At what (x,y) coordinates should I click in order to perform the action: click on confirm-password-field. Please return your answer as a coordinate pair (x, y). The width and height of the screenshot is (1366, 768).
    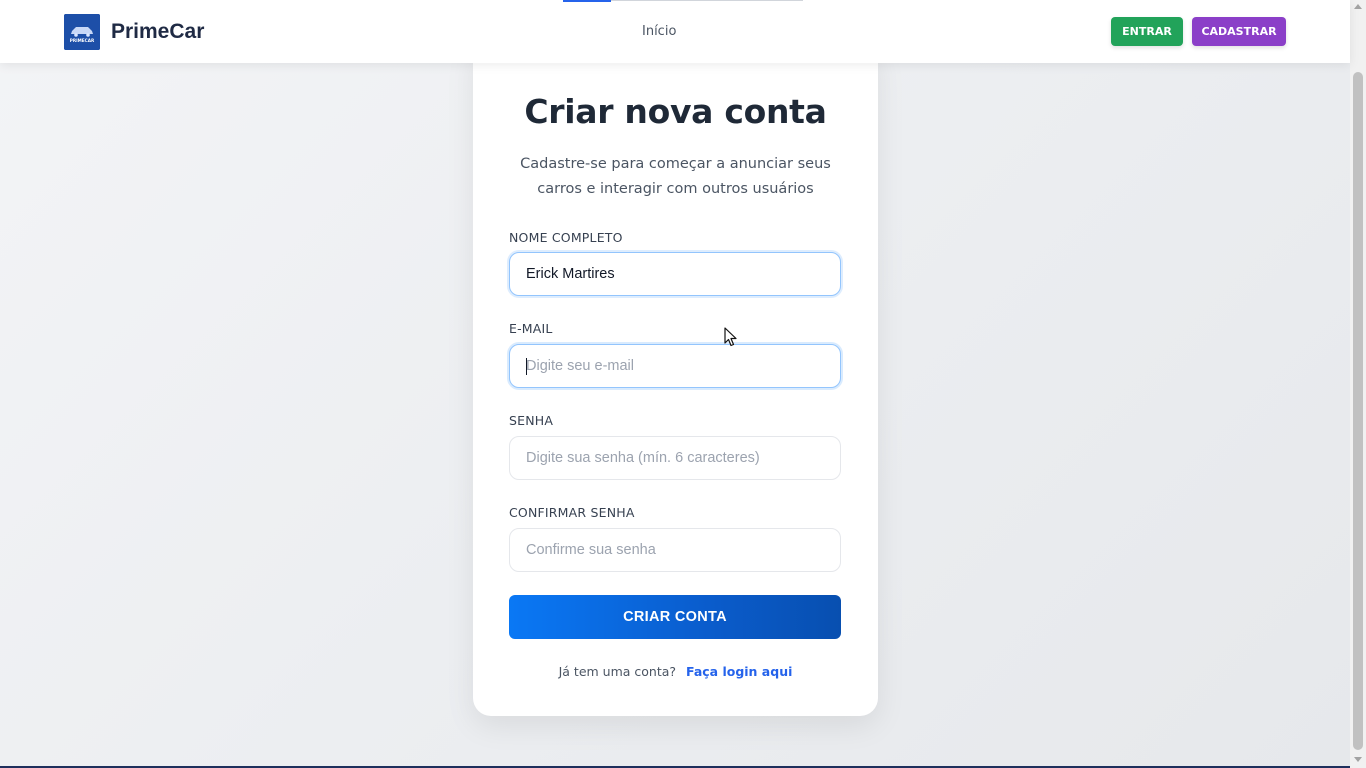
    Looking at the image, I should click on (675, 550).